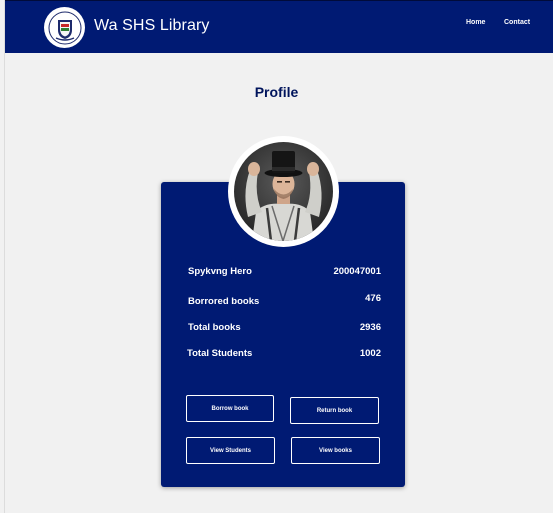  What do you see at coordinates (370, 327) in the screenshot?
I see `stat-total-books-value: 2936` at bounding box center [370, 327].